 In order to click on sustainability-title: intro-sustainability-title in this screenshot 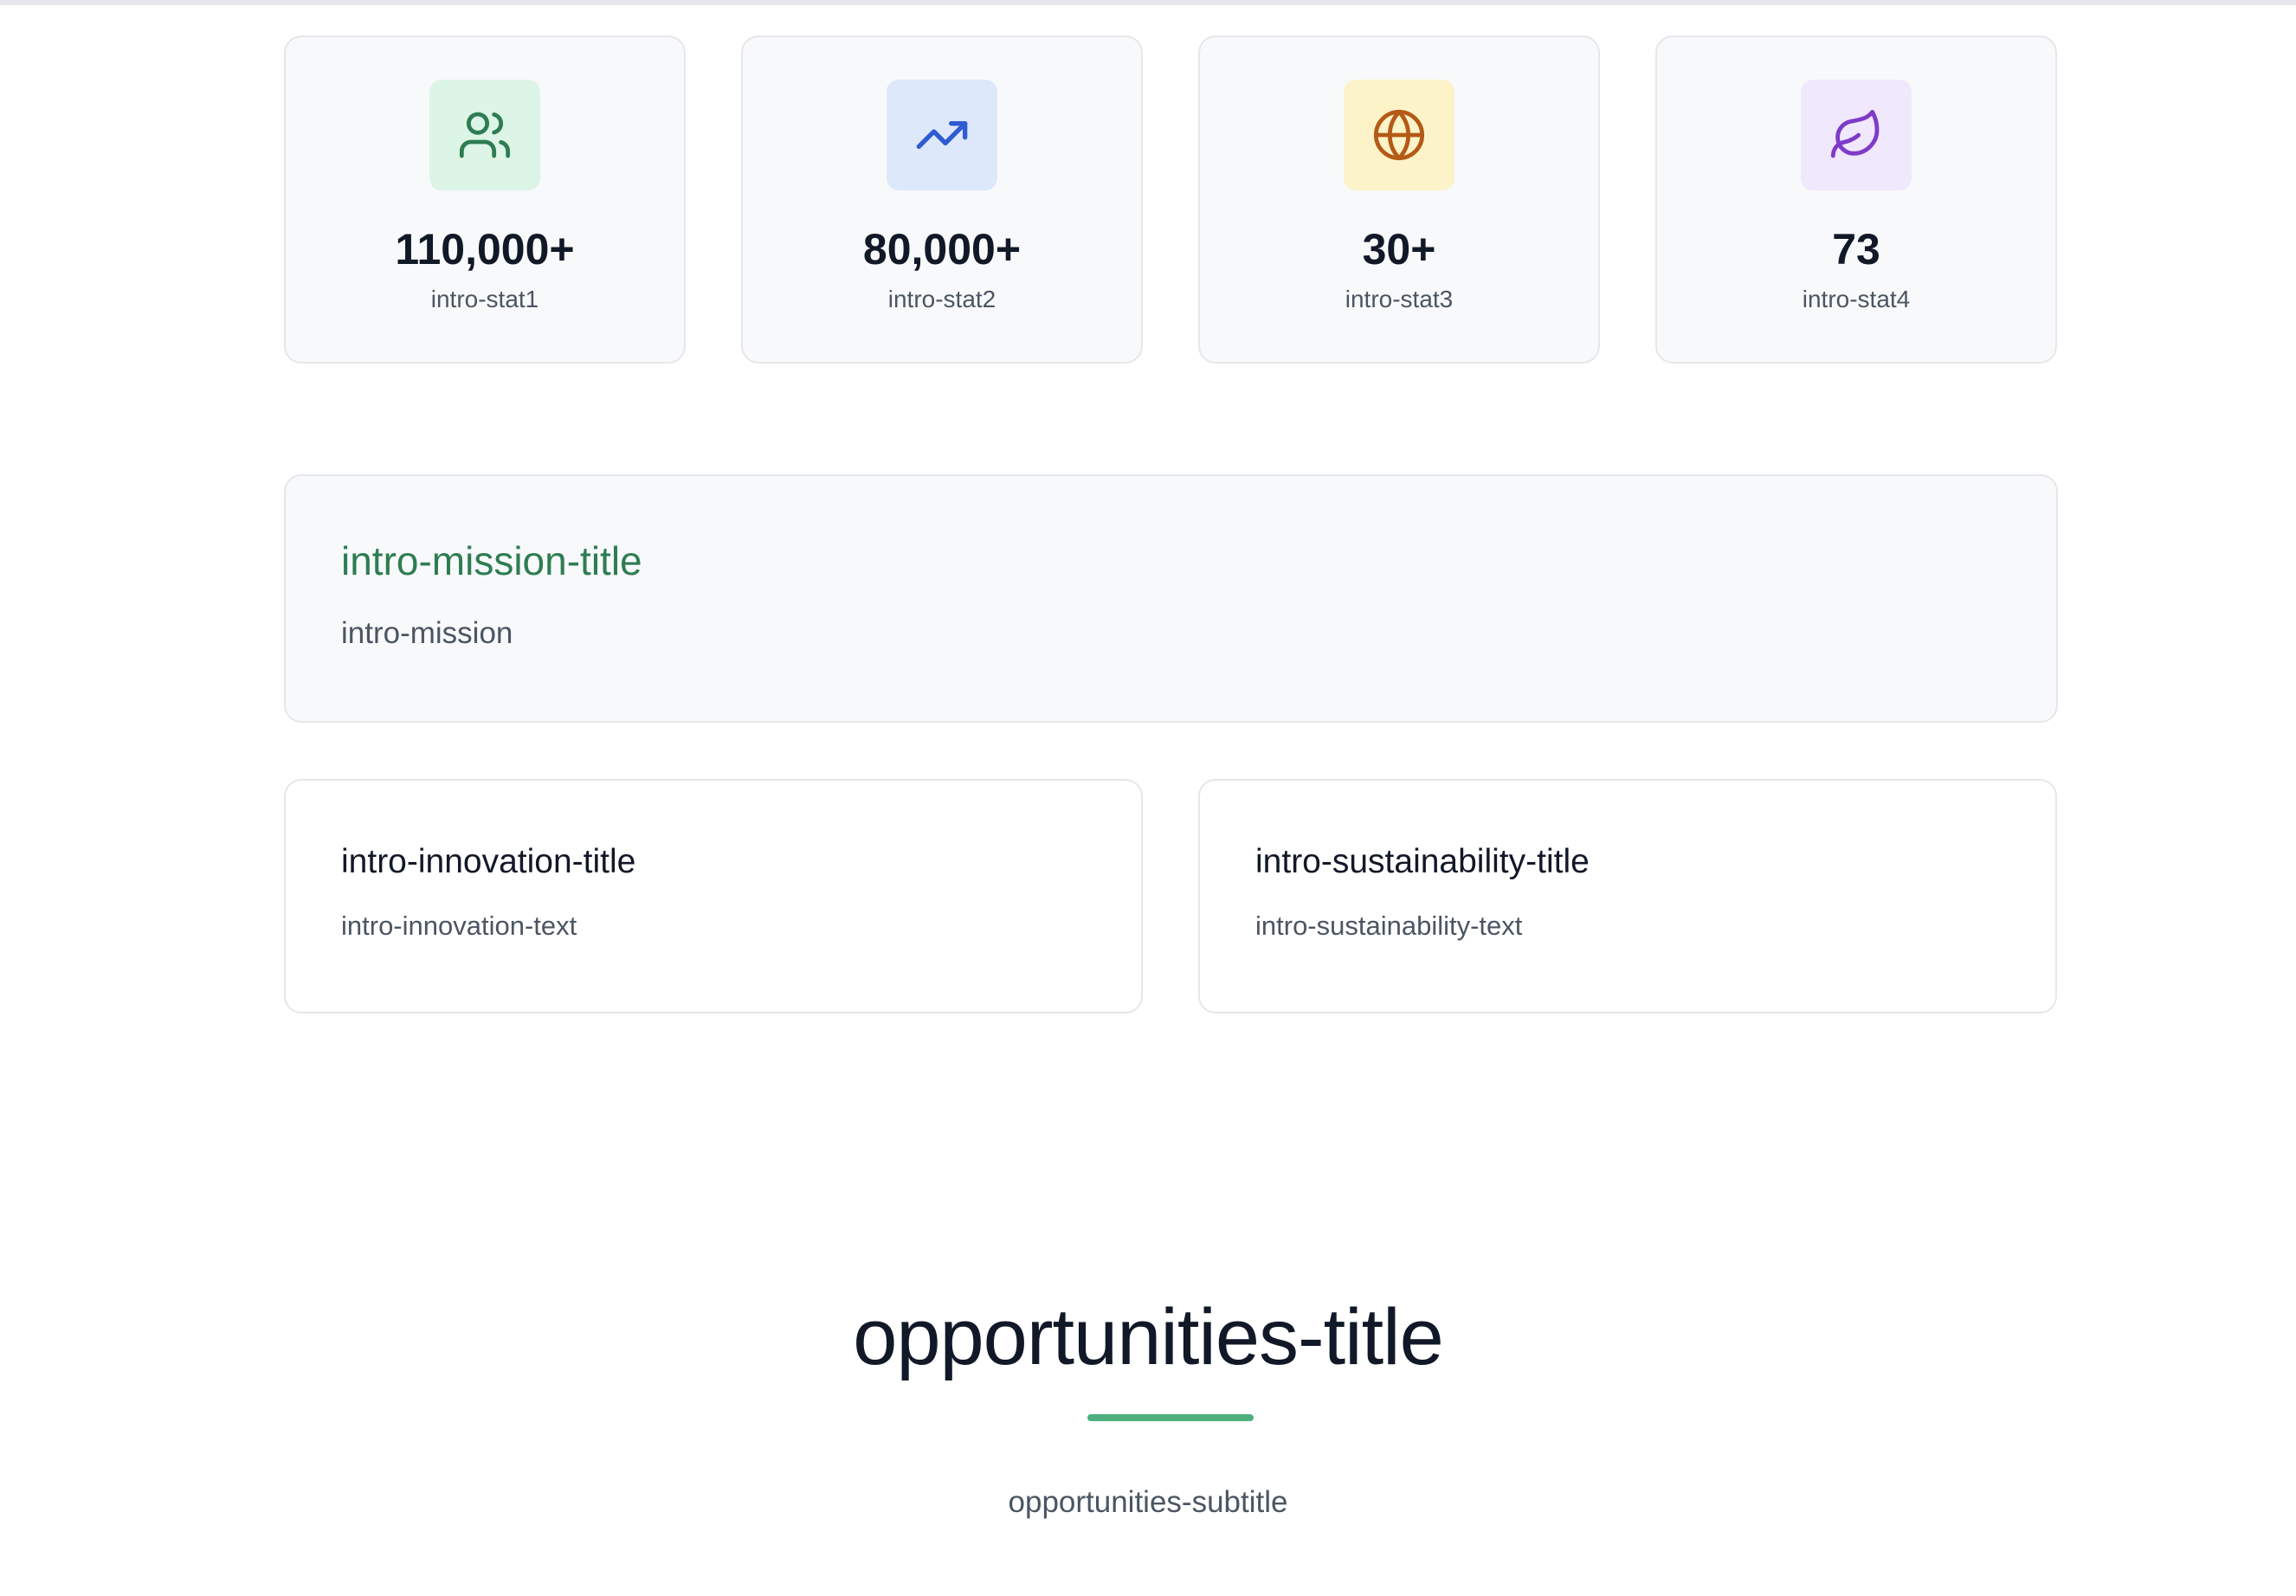, I will do `click(1422, 861)`.